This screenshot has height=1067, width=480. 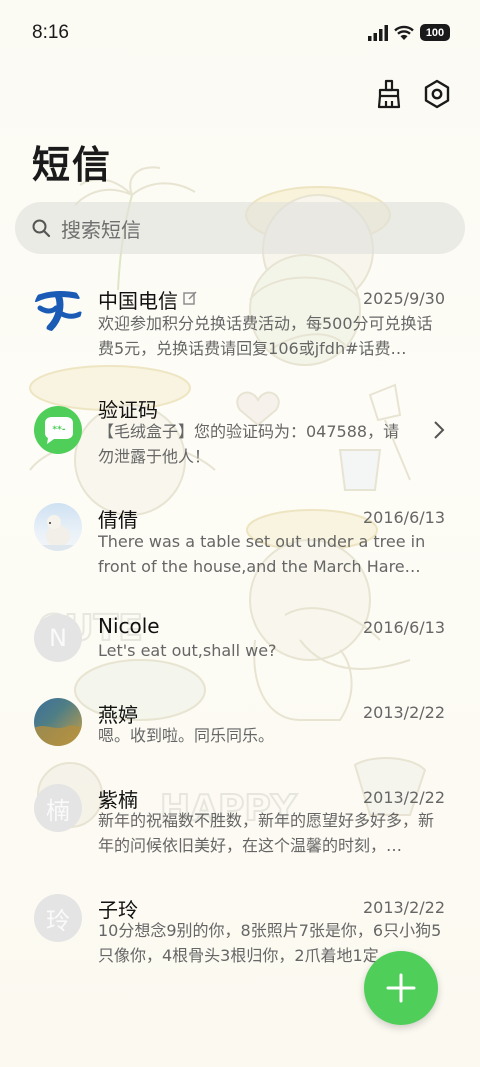 I want to click on search-placeholder: 搜索短信, so click(x=101, y=229).